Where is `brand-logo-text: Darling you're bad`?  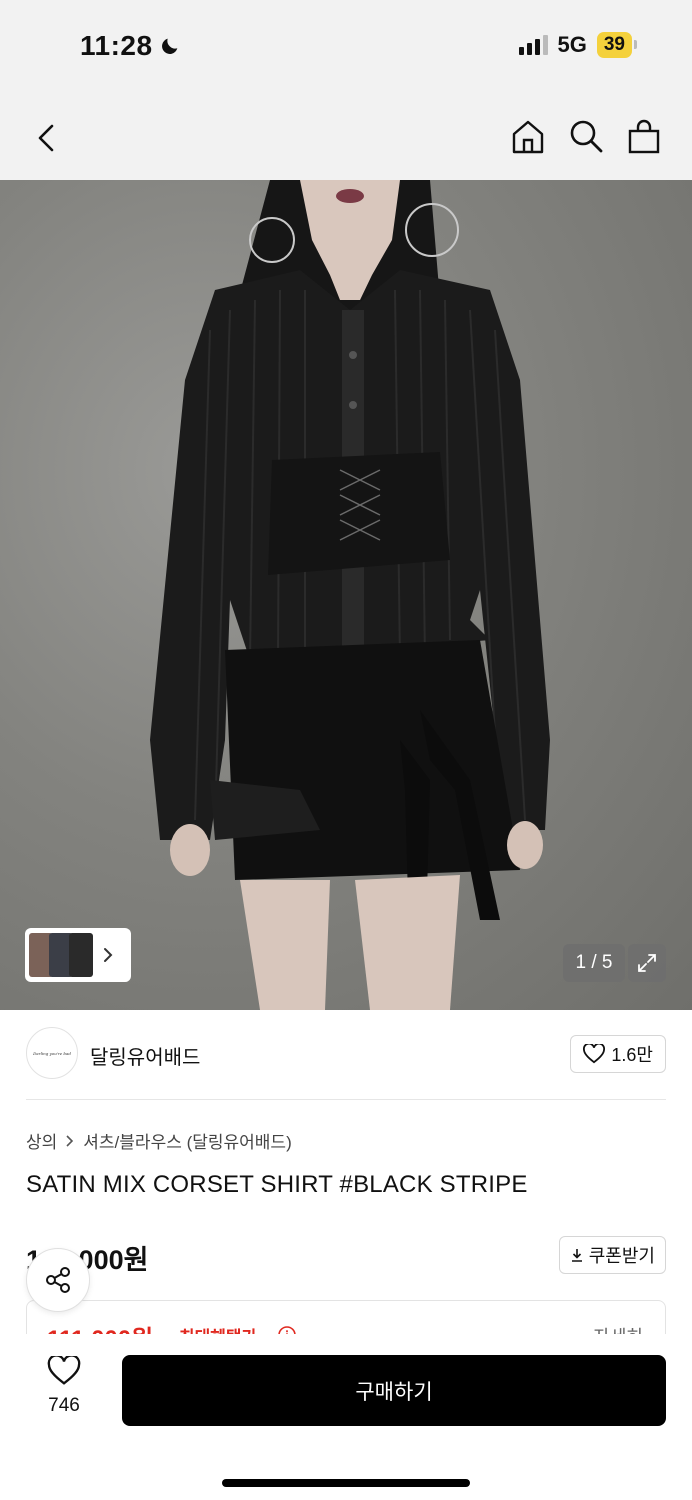 brand-logo-text: Darling you're bad is located at coordinates (52, 1053).